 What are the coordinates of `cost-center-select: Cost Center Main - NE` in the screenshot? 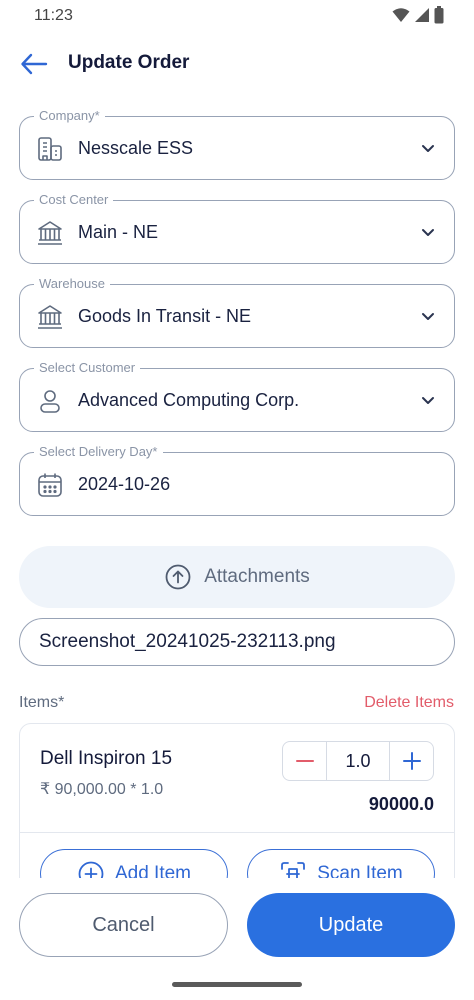 It's located at (237, 228).